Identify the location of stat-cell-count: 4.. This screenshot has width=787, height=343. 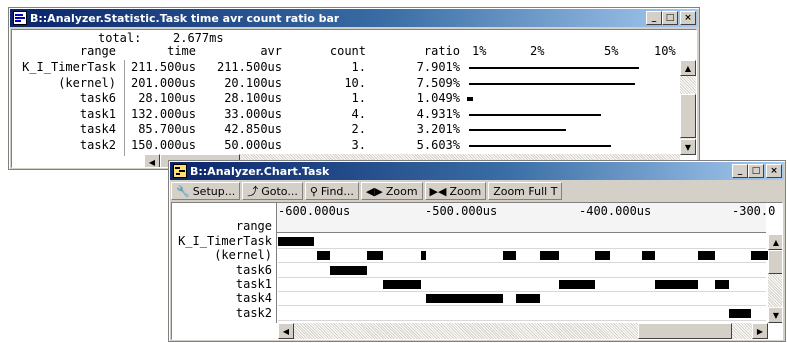
(358, 113).